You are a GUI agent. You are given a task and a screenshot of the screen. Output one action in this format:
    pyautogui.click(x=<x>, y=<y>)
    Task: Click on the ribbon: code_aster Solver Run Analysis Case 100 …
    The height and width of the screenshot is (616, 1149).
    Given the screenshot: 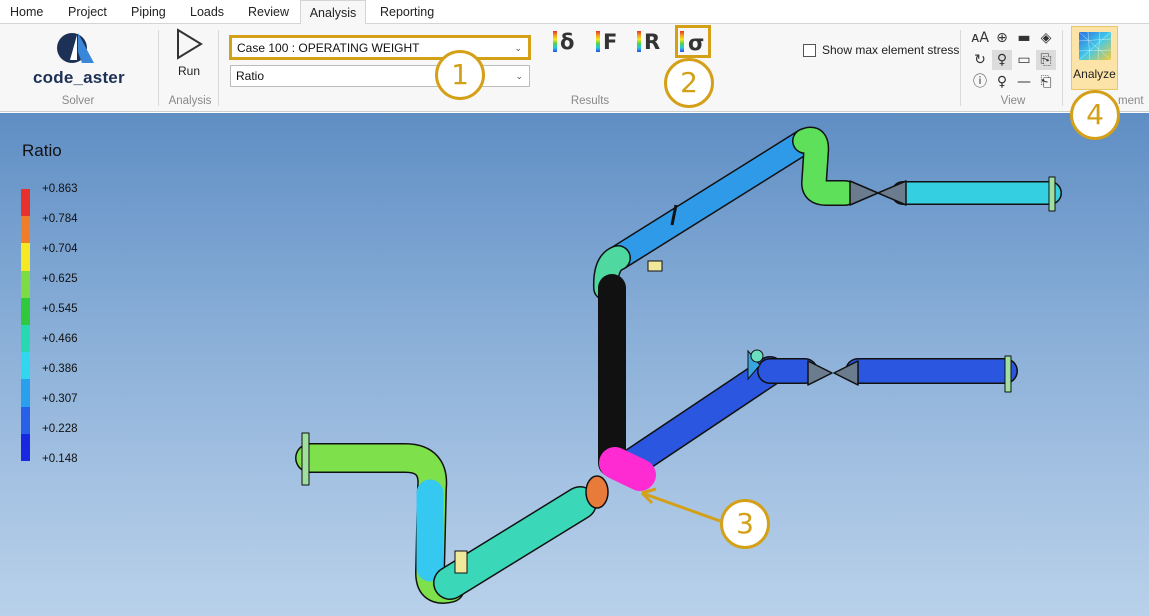 What is the action you would take?
    pyautogui.click(x=574, y=68)
    